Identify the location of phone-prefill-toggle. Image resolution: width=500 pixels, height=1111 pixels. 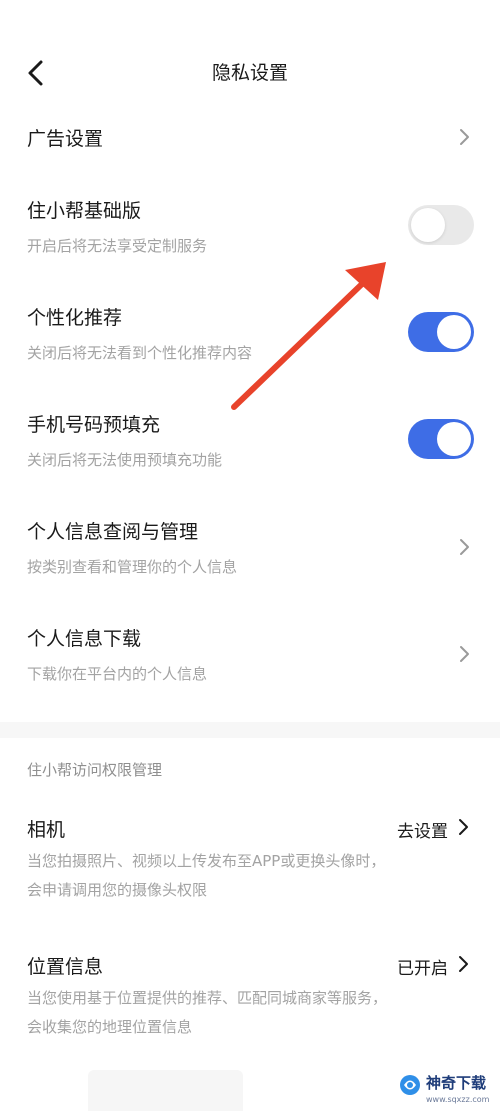
(441, 439).